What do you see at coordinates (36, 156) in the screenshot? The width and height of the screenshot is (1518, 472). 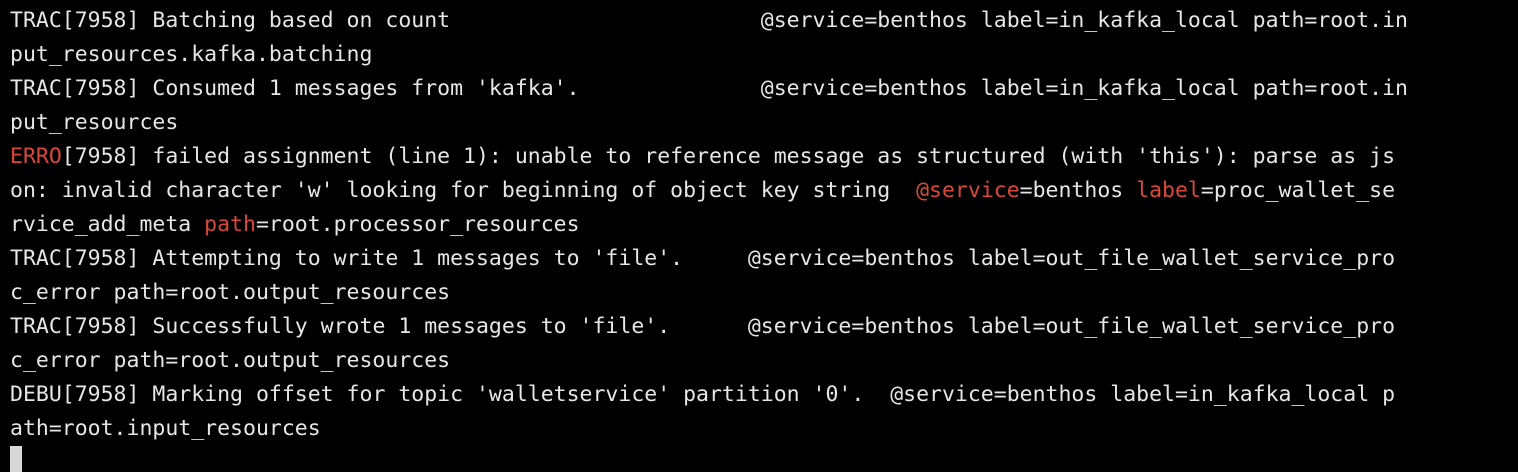 I see `log-level-error: ERRO` at bounding box center [36, 156].